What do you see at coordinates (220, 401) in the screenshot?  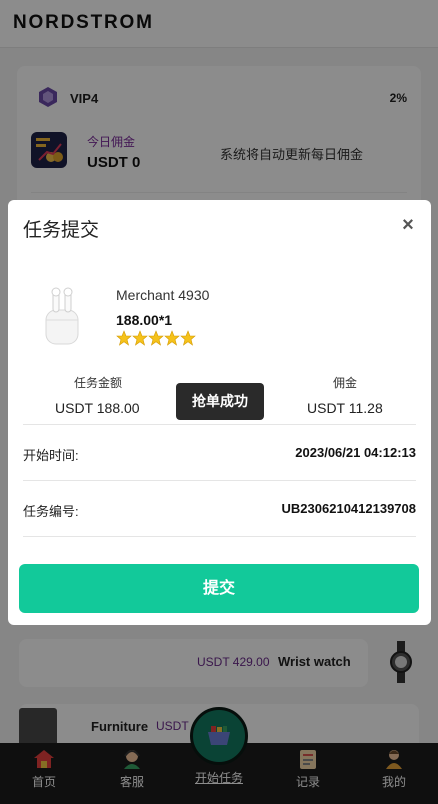 I see `success-toast: 抢单成功` at bounding box center [220, 401].